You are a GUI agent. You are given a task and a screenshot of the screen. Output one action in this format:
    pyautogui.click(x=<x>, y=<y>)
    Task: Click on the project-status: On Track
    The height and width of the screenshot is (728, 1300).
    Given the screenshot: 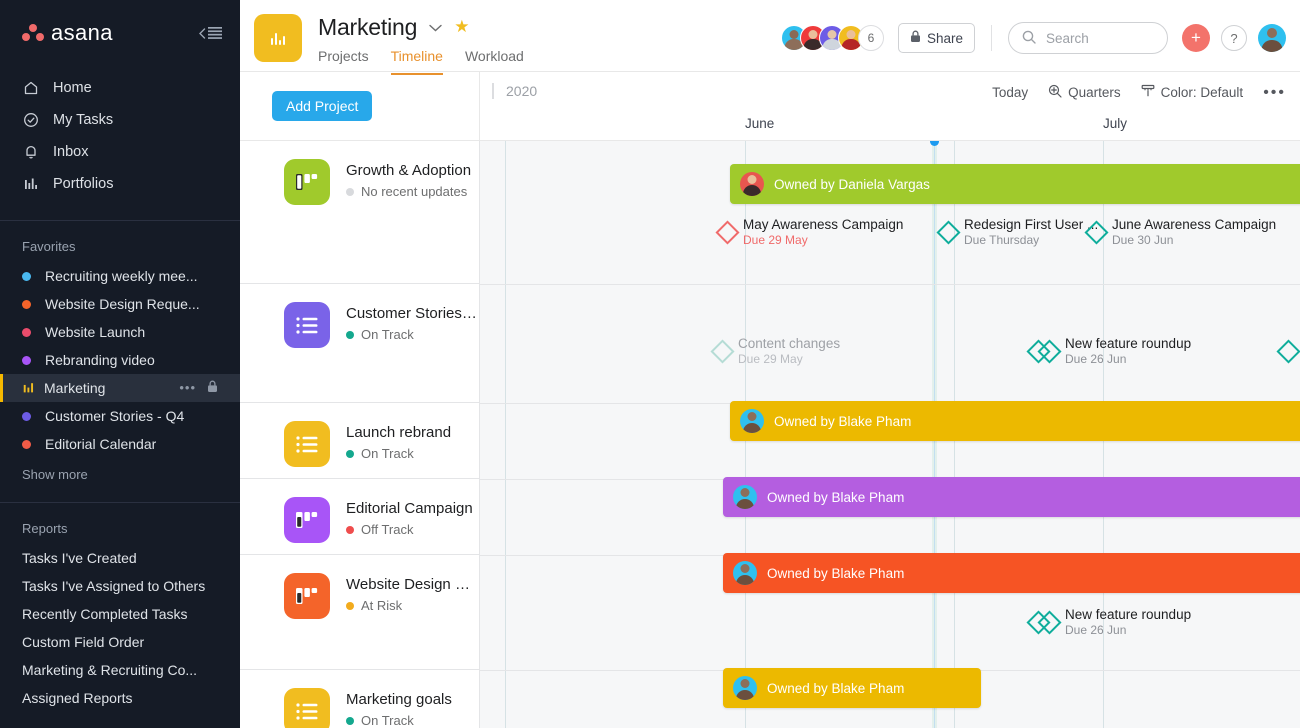 What is the action you would take?
    pyautogui.click(x=399, y=720)
    